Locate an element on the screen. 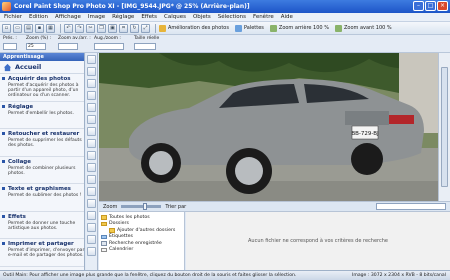 The height and width of the screenshot is (280, 450). zoom-100-button: Zoom arrière 100 % is located at coordinates (299, 28).